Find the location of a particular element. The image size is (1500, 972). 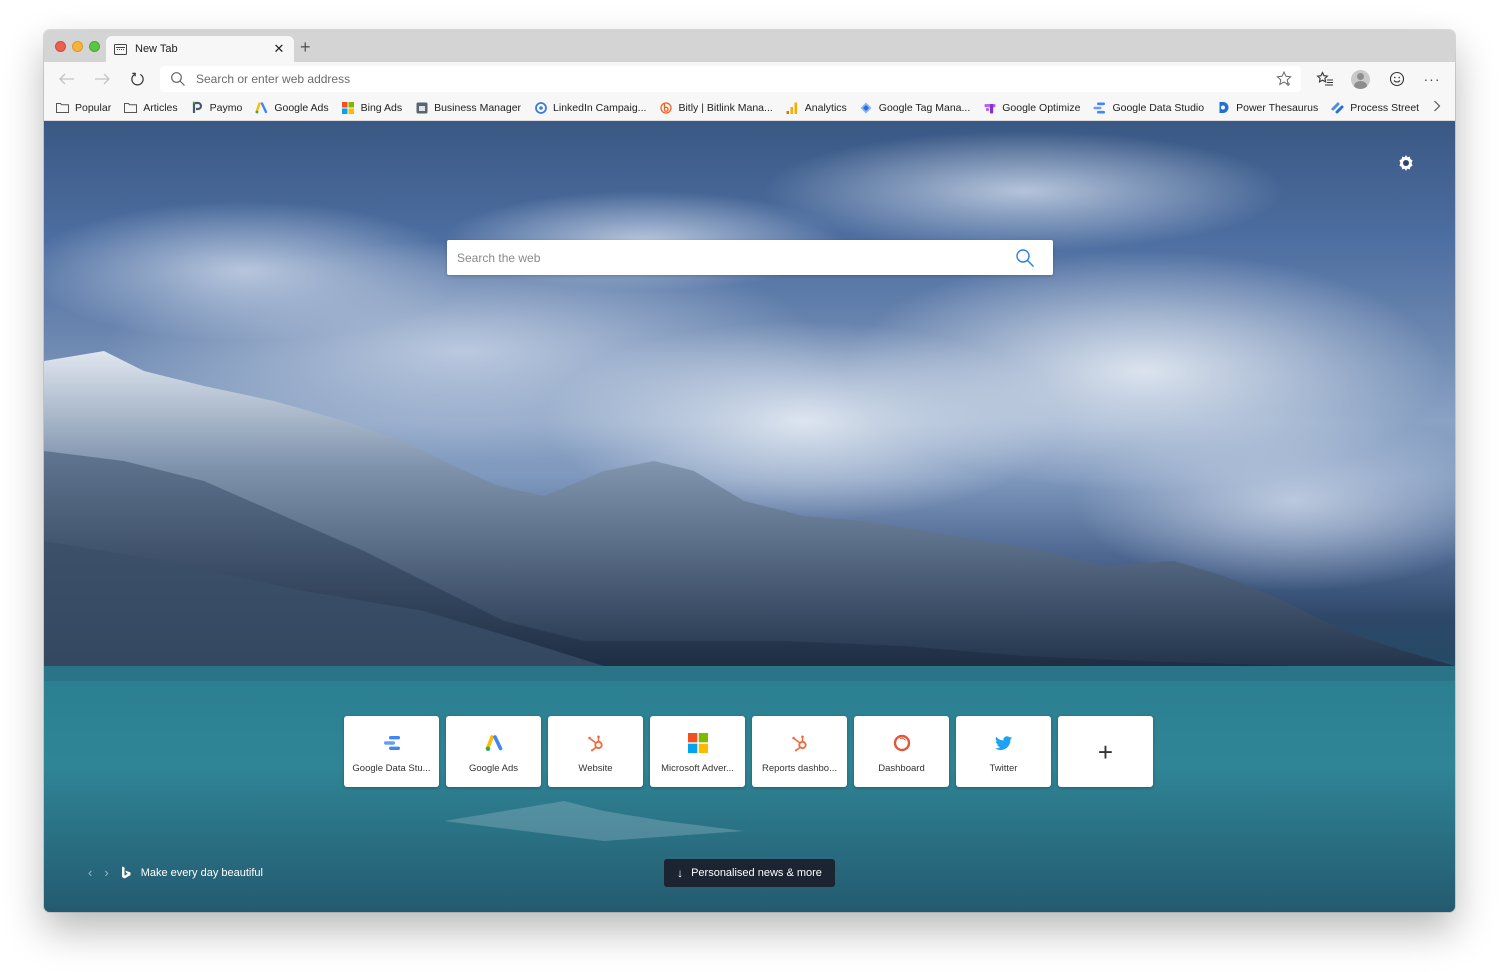

bookmark-analytics: Analytics is located at coordinates (816, 107).